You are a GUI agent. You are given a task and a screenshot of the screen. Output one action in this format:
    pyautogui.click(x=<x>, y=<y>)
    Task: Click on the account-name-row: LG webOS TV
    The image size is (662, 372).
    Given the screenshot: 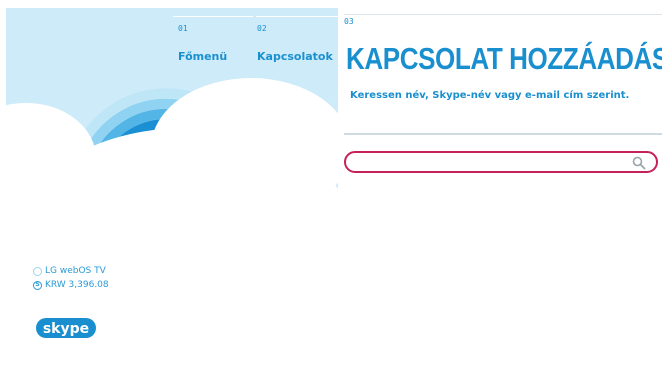 What is the action you would take?
    pyautogui.click(x=71, y=271)
    